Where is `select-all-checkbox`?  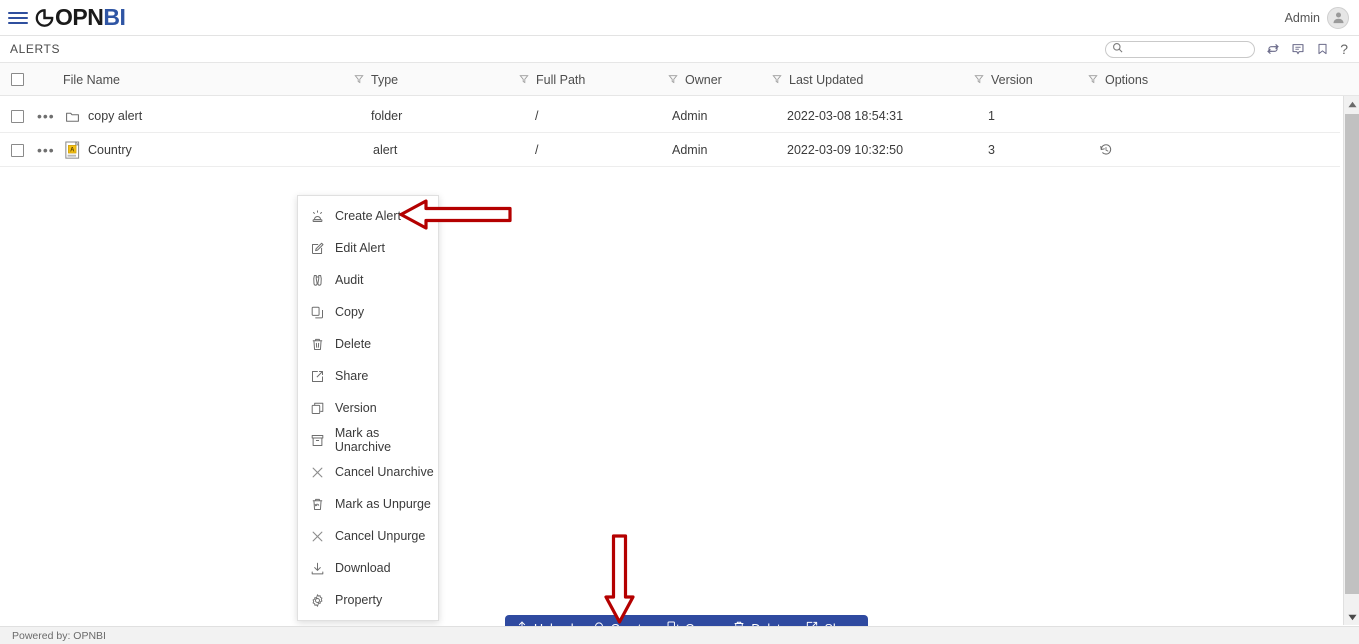
select-all-checkbox is located at coordinates (17, 79).